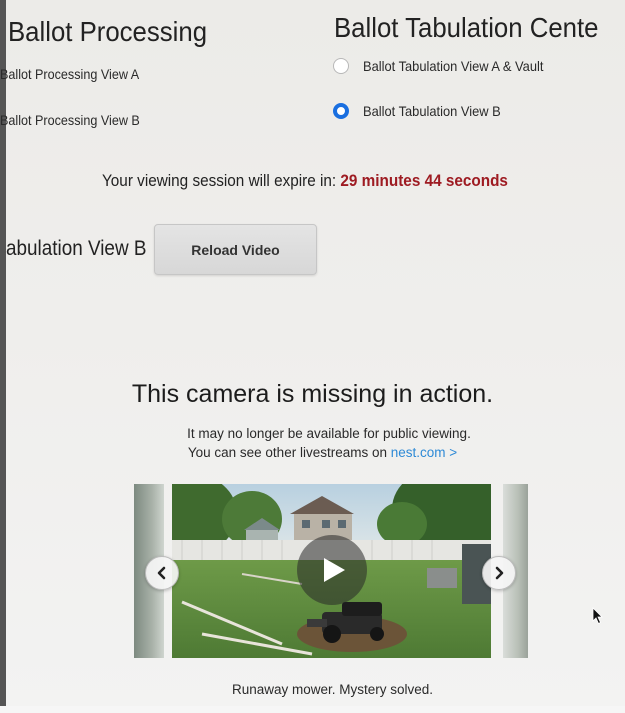  I want to click on chevron-left-icon, so click(161, 573).